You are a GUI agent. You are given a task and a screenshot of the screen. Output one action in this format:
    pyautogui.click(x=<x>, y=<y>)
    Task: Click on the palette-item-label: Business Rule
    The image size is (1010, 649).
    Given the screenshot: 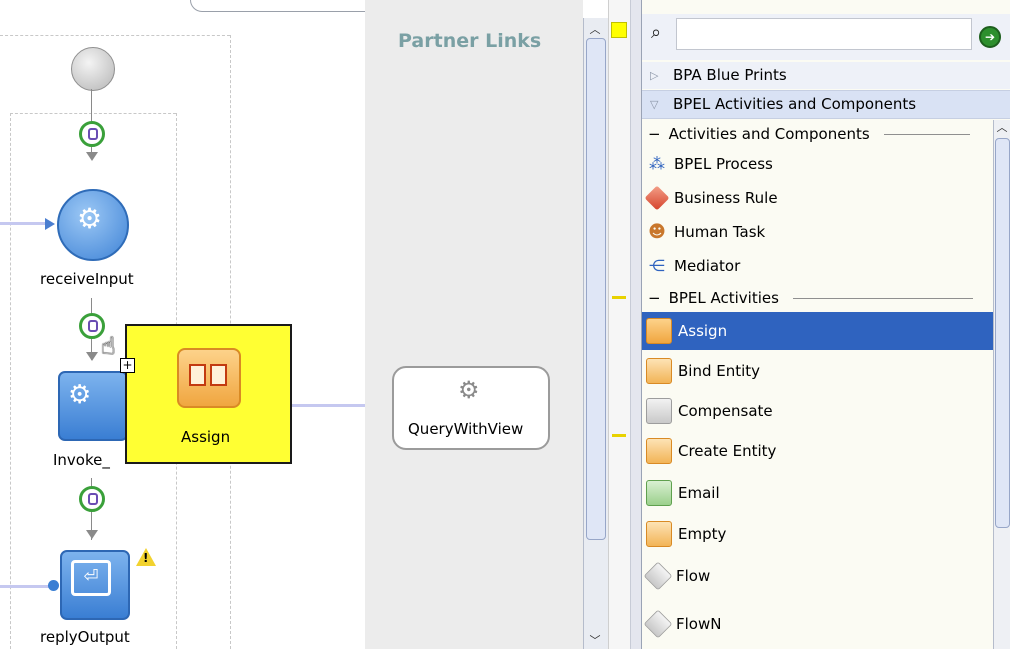 What is the action you would take?
    pyautogui.click(x=726, y=198)
    